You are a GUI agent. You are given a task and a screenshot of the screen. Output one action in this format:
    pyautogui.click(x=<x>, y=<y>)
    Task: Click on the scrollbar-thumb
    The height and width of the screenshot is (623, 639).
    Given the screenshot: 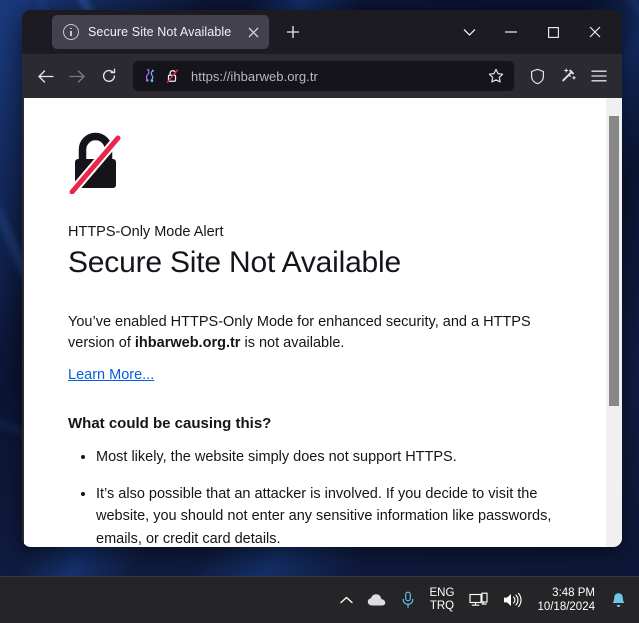 What is the action you would take?
    pyautogui.click(x=614, y=261)
    